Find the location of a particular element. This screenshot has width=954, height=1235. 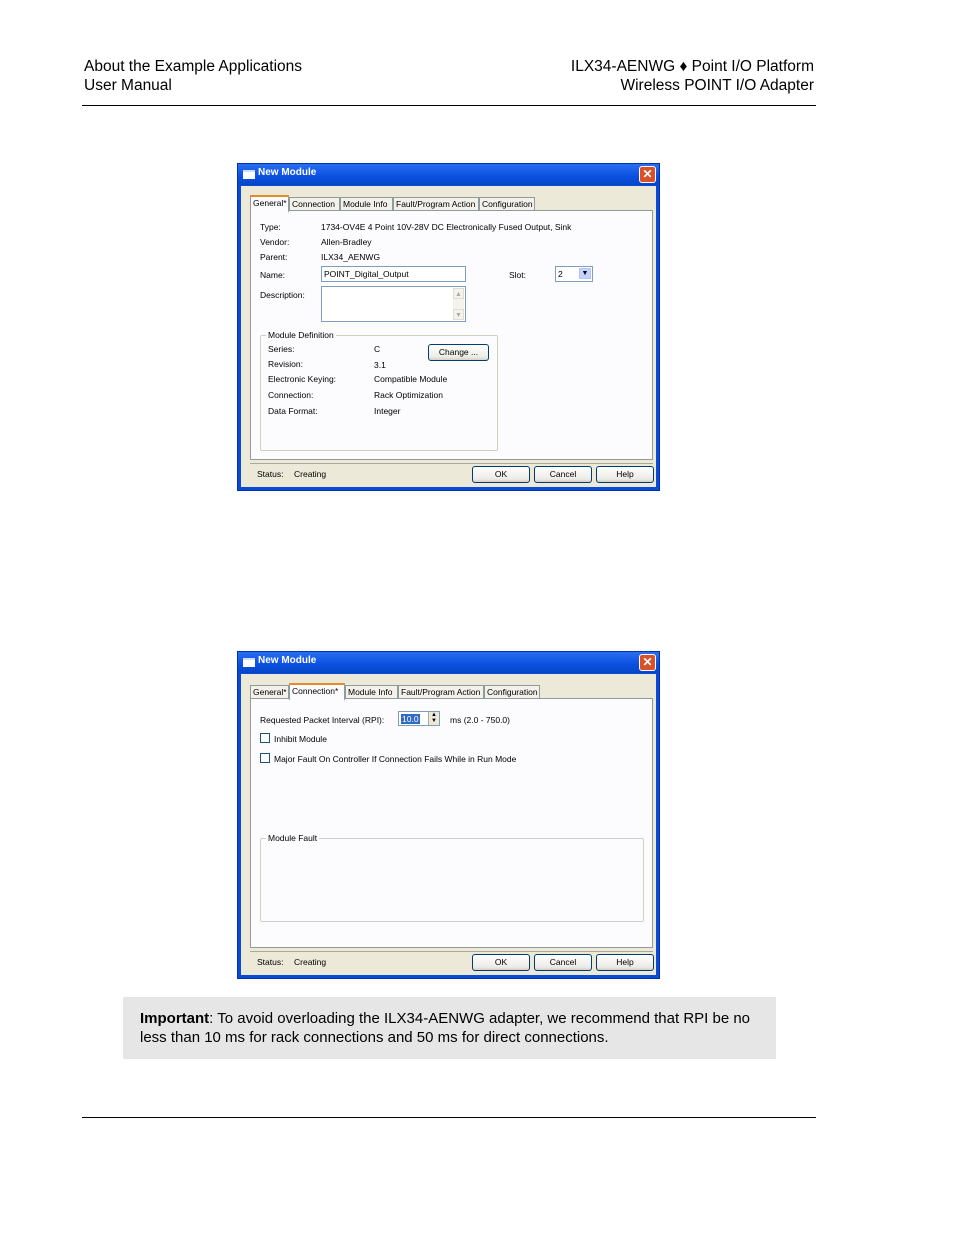

slot-value: 2 is located at coordinates (560, 274).